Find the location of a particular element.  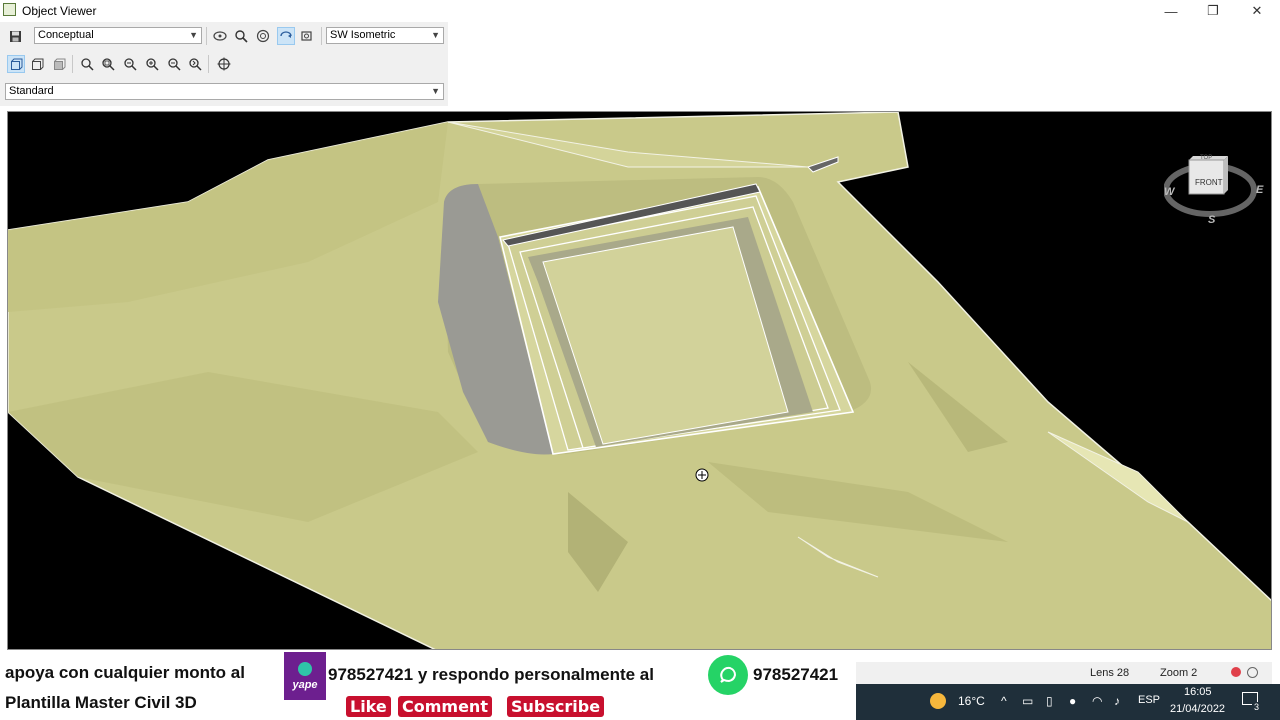

minimize-button: — is located at coordinates (1171, 11).